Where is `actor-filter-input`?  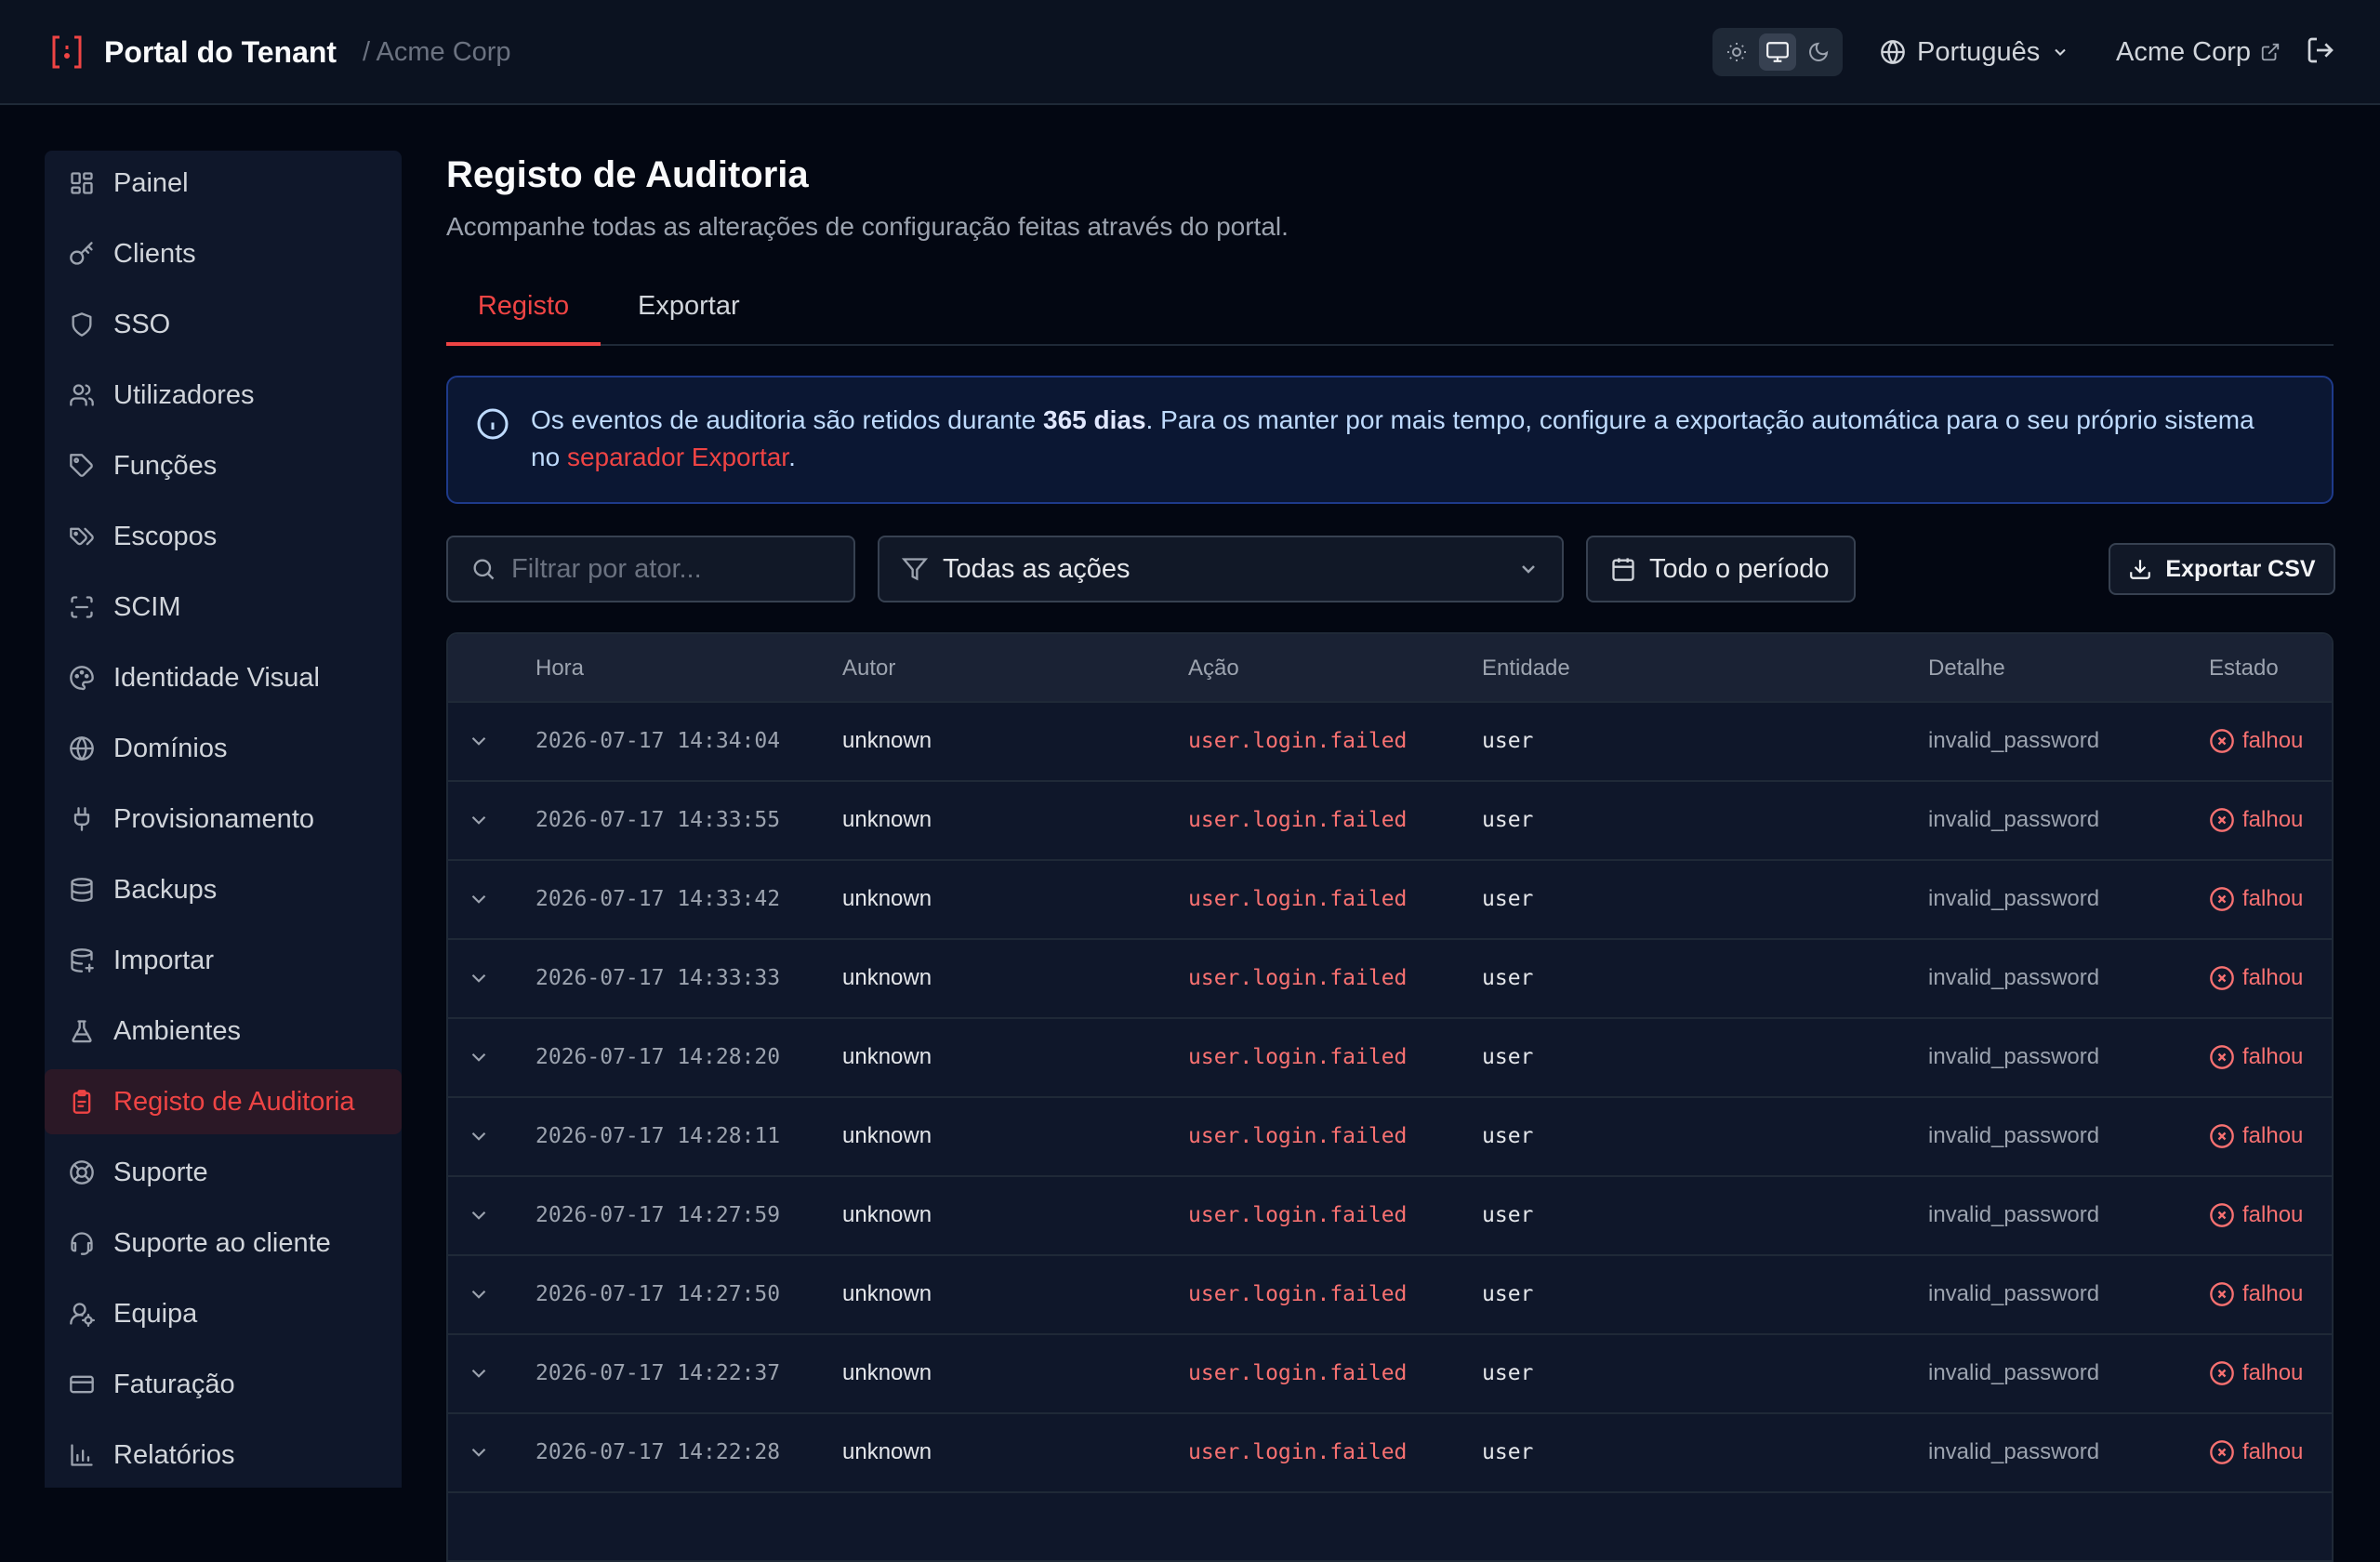
actor-filter-input is located at coordinates (669, 569).